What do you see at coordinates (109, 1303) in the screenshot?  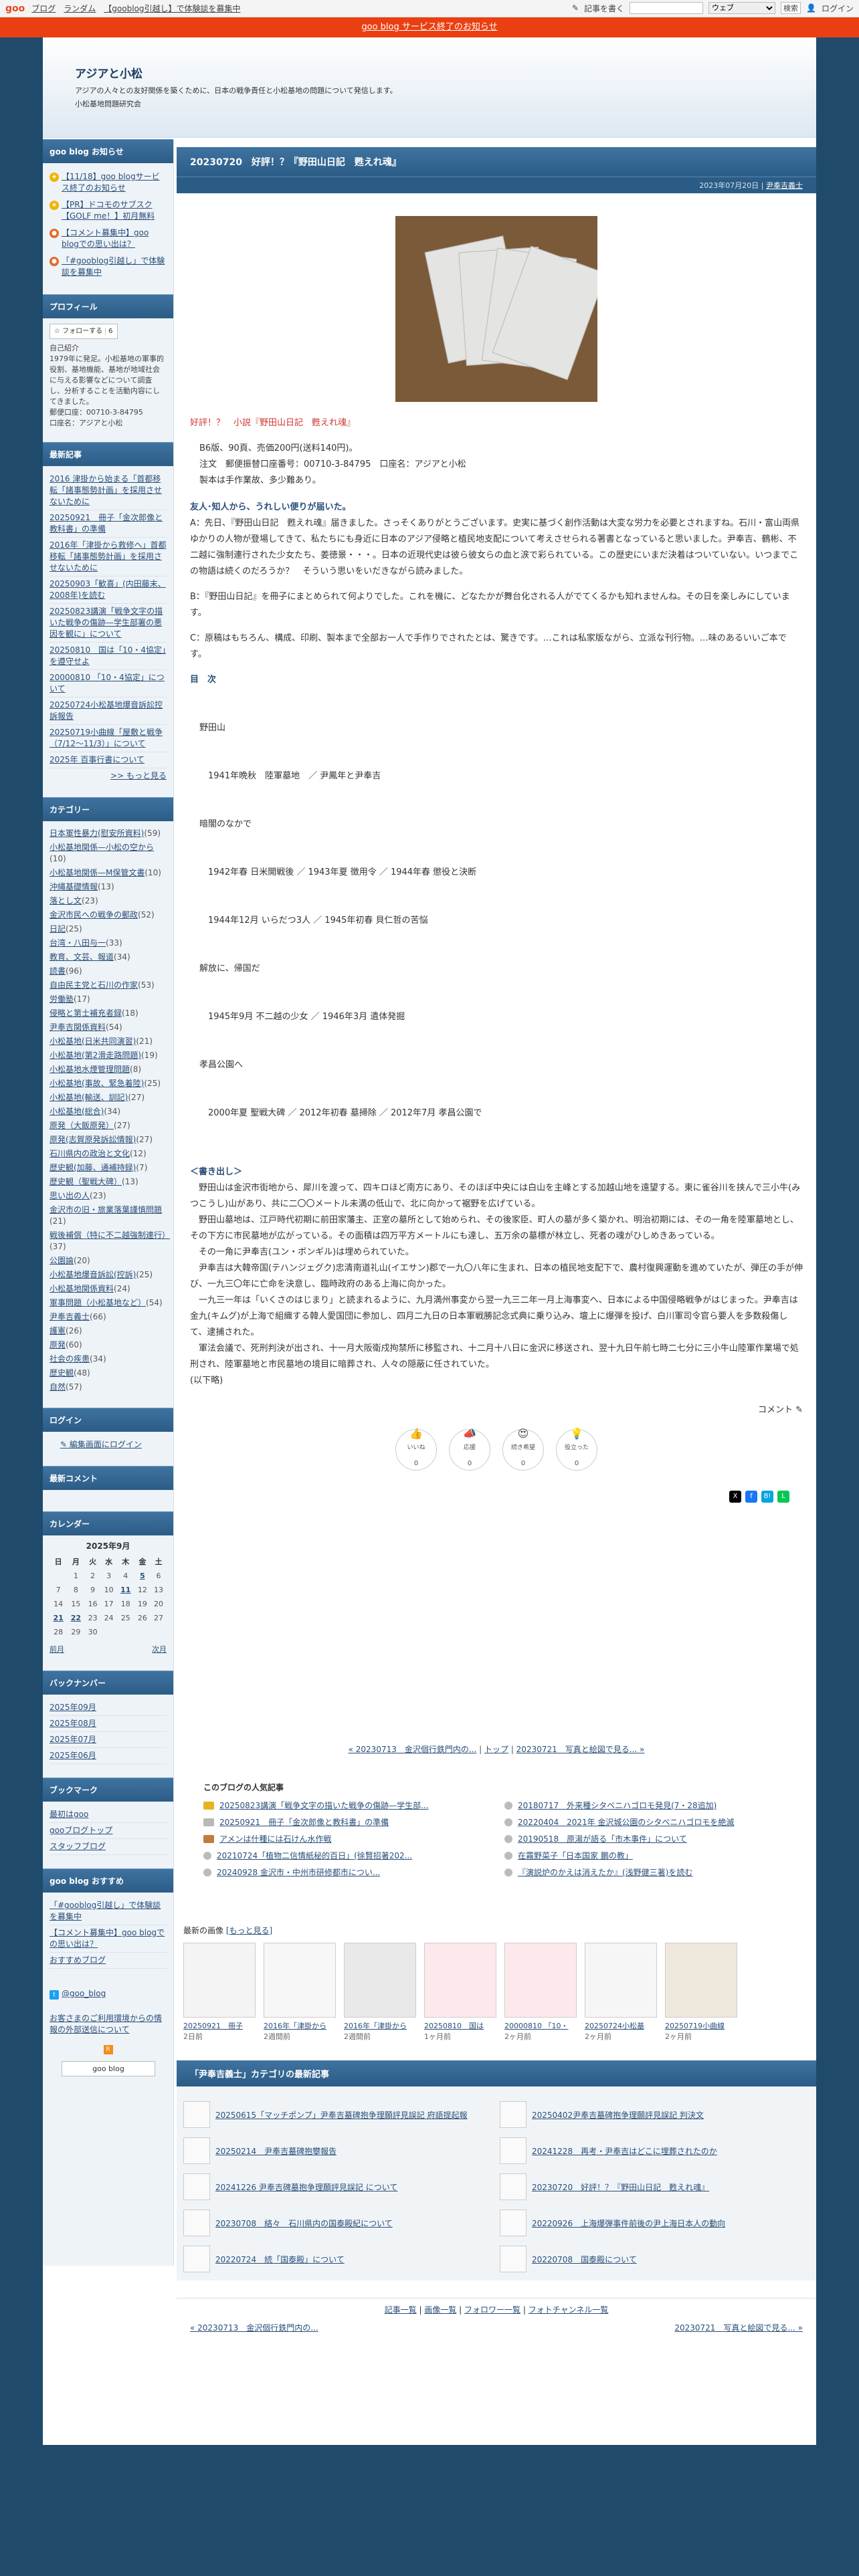 I see `category-item: 軍事問題（小松基地など）(54)` at bounding box center [109, 1303].